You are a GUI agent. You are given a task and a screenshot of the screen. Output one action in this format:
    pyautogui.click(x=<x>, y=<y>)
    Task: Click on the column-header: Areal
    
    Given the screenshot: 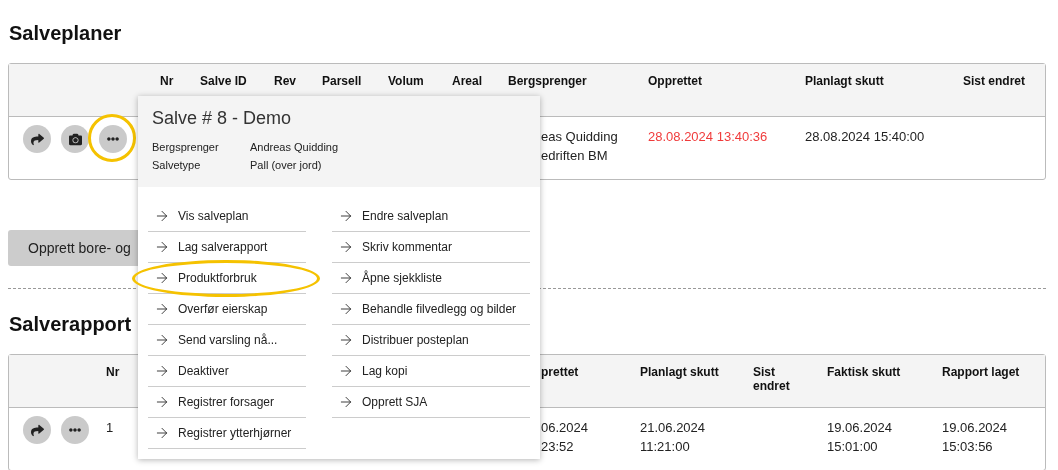 What is the action you would take?
    pyautogui.click(x=467, y=81)
    